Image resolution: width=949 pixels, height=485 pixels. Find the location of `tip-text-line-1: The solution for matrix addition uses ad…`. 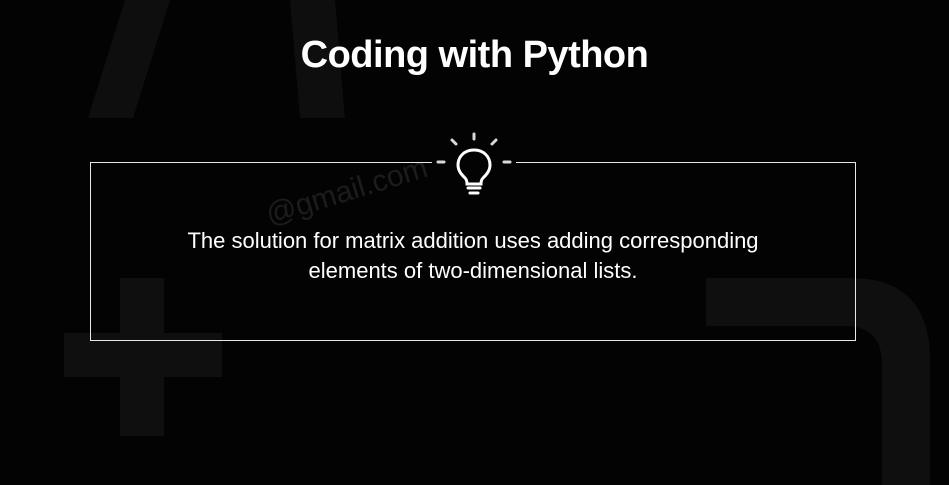

tip-text-line-1: The solution for matrix addition uses ad… is located at coordinates (473, 240).